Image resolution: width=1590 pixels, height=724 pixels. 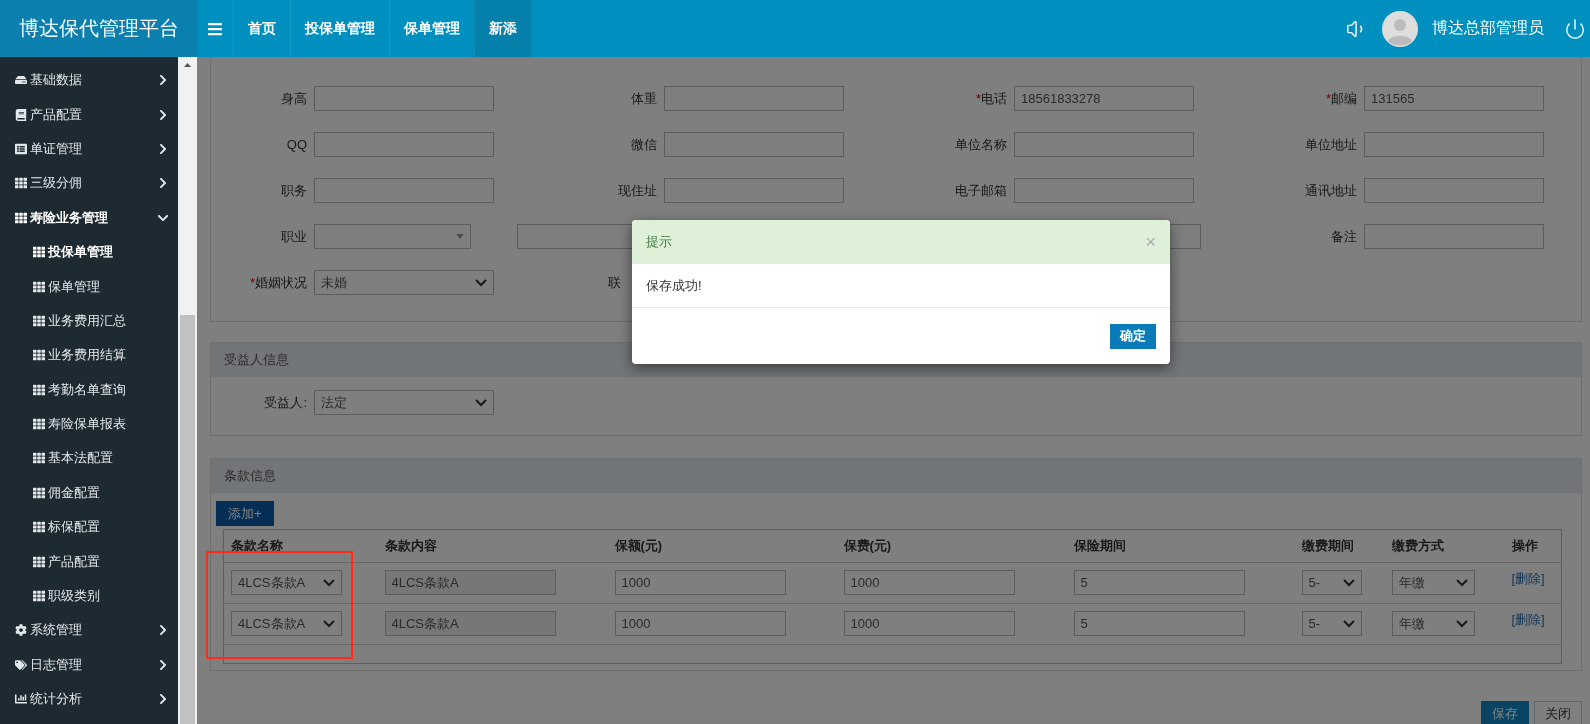 I want to click on sidebar-item: 单证管理, so click(x=89, y=149).